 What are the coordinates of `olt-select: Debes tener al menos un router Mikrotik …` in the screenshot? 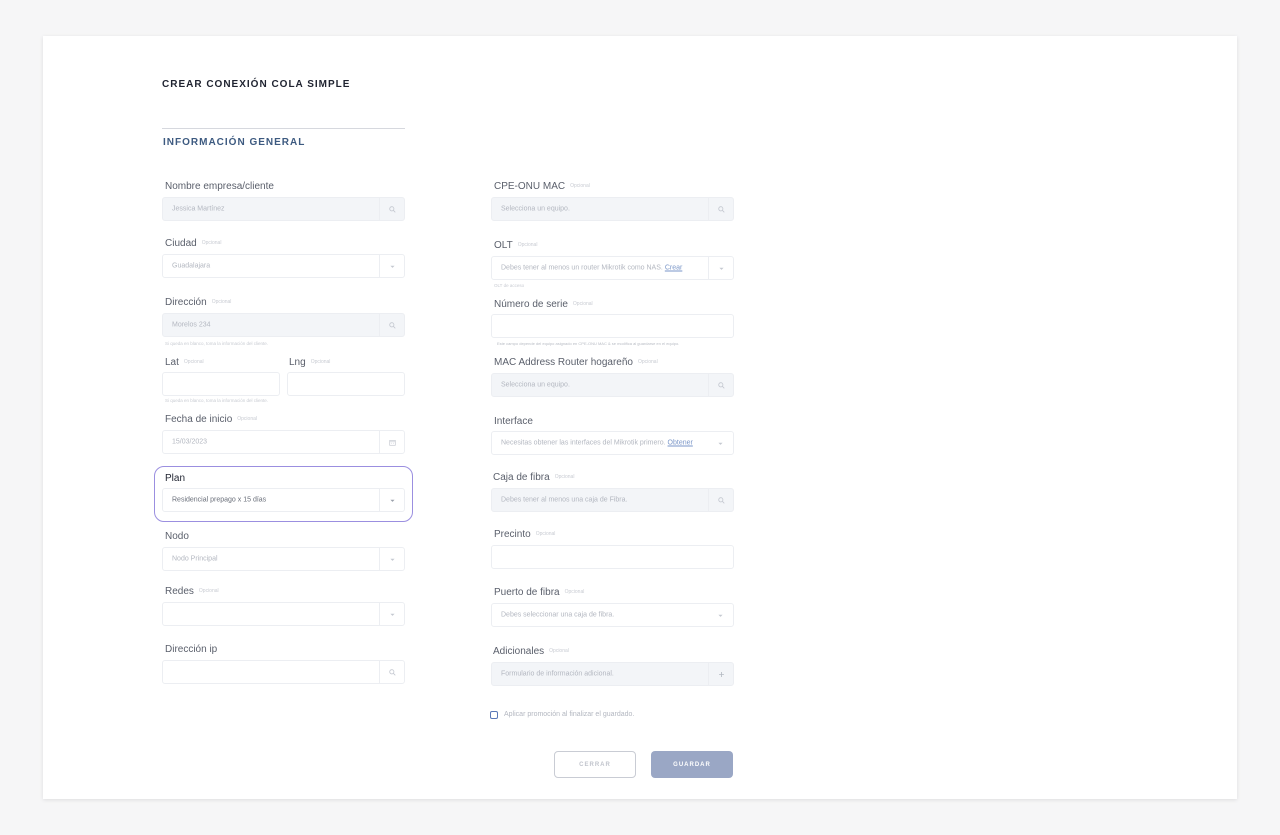 It's located at (612, 268).